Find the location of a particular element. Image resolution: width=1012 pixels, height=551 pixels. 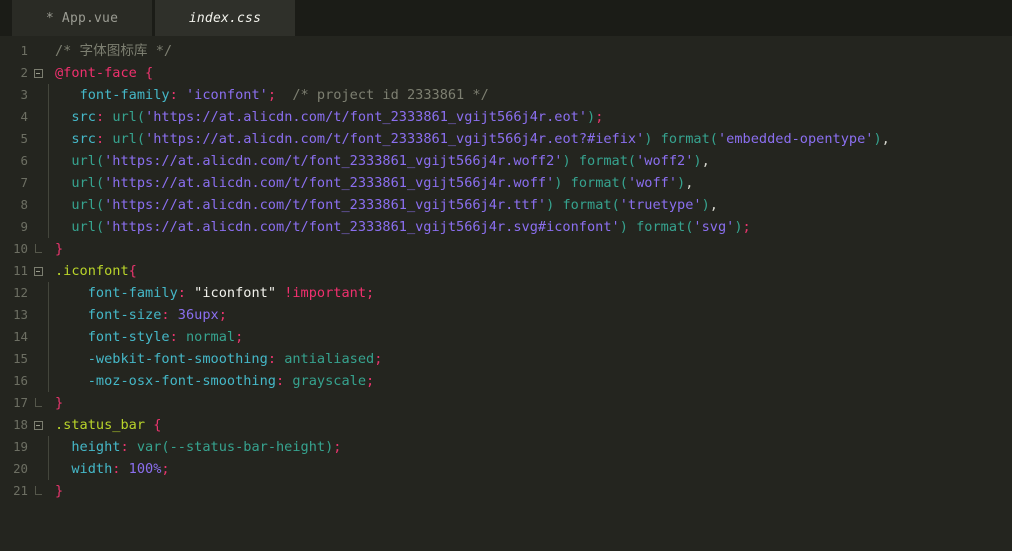

code-line: 11 .iconfont{ is located at coordinates (506, 271).